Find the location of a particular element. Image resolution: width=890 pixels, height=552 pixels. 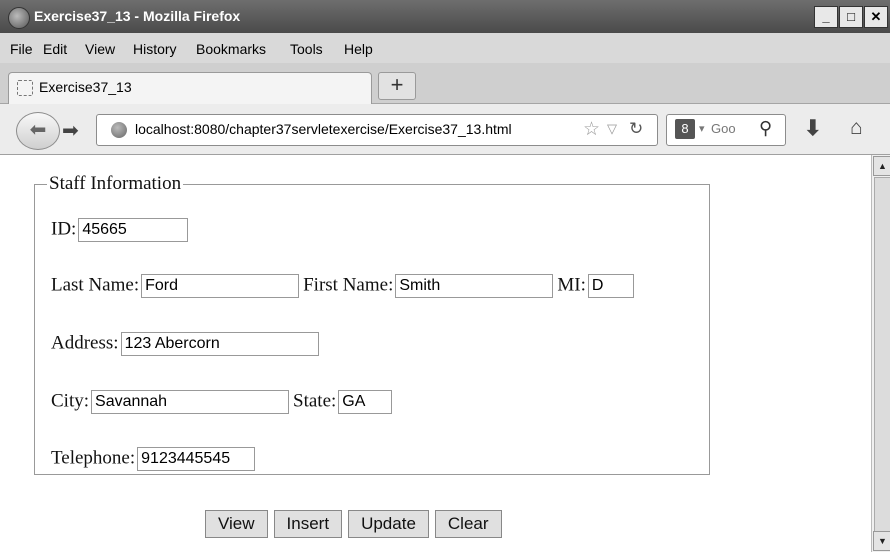

menu-bookmarks: Bookmarks is located at coordinates (231, 49).